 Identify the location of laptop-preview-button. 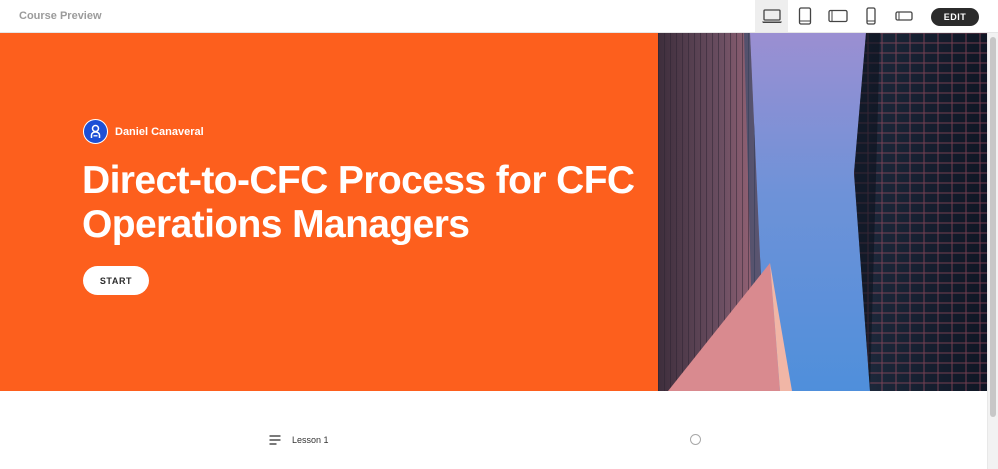
(771, 16).